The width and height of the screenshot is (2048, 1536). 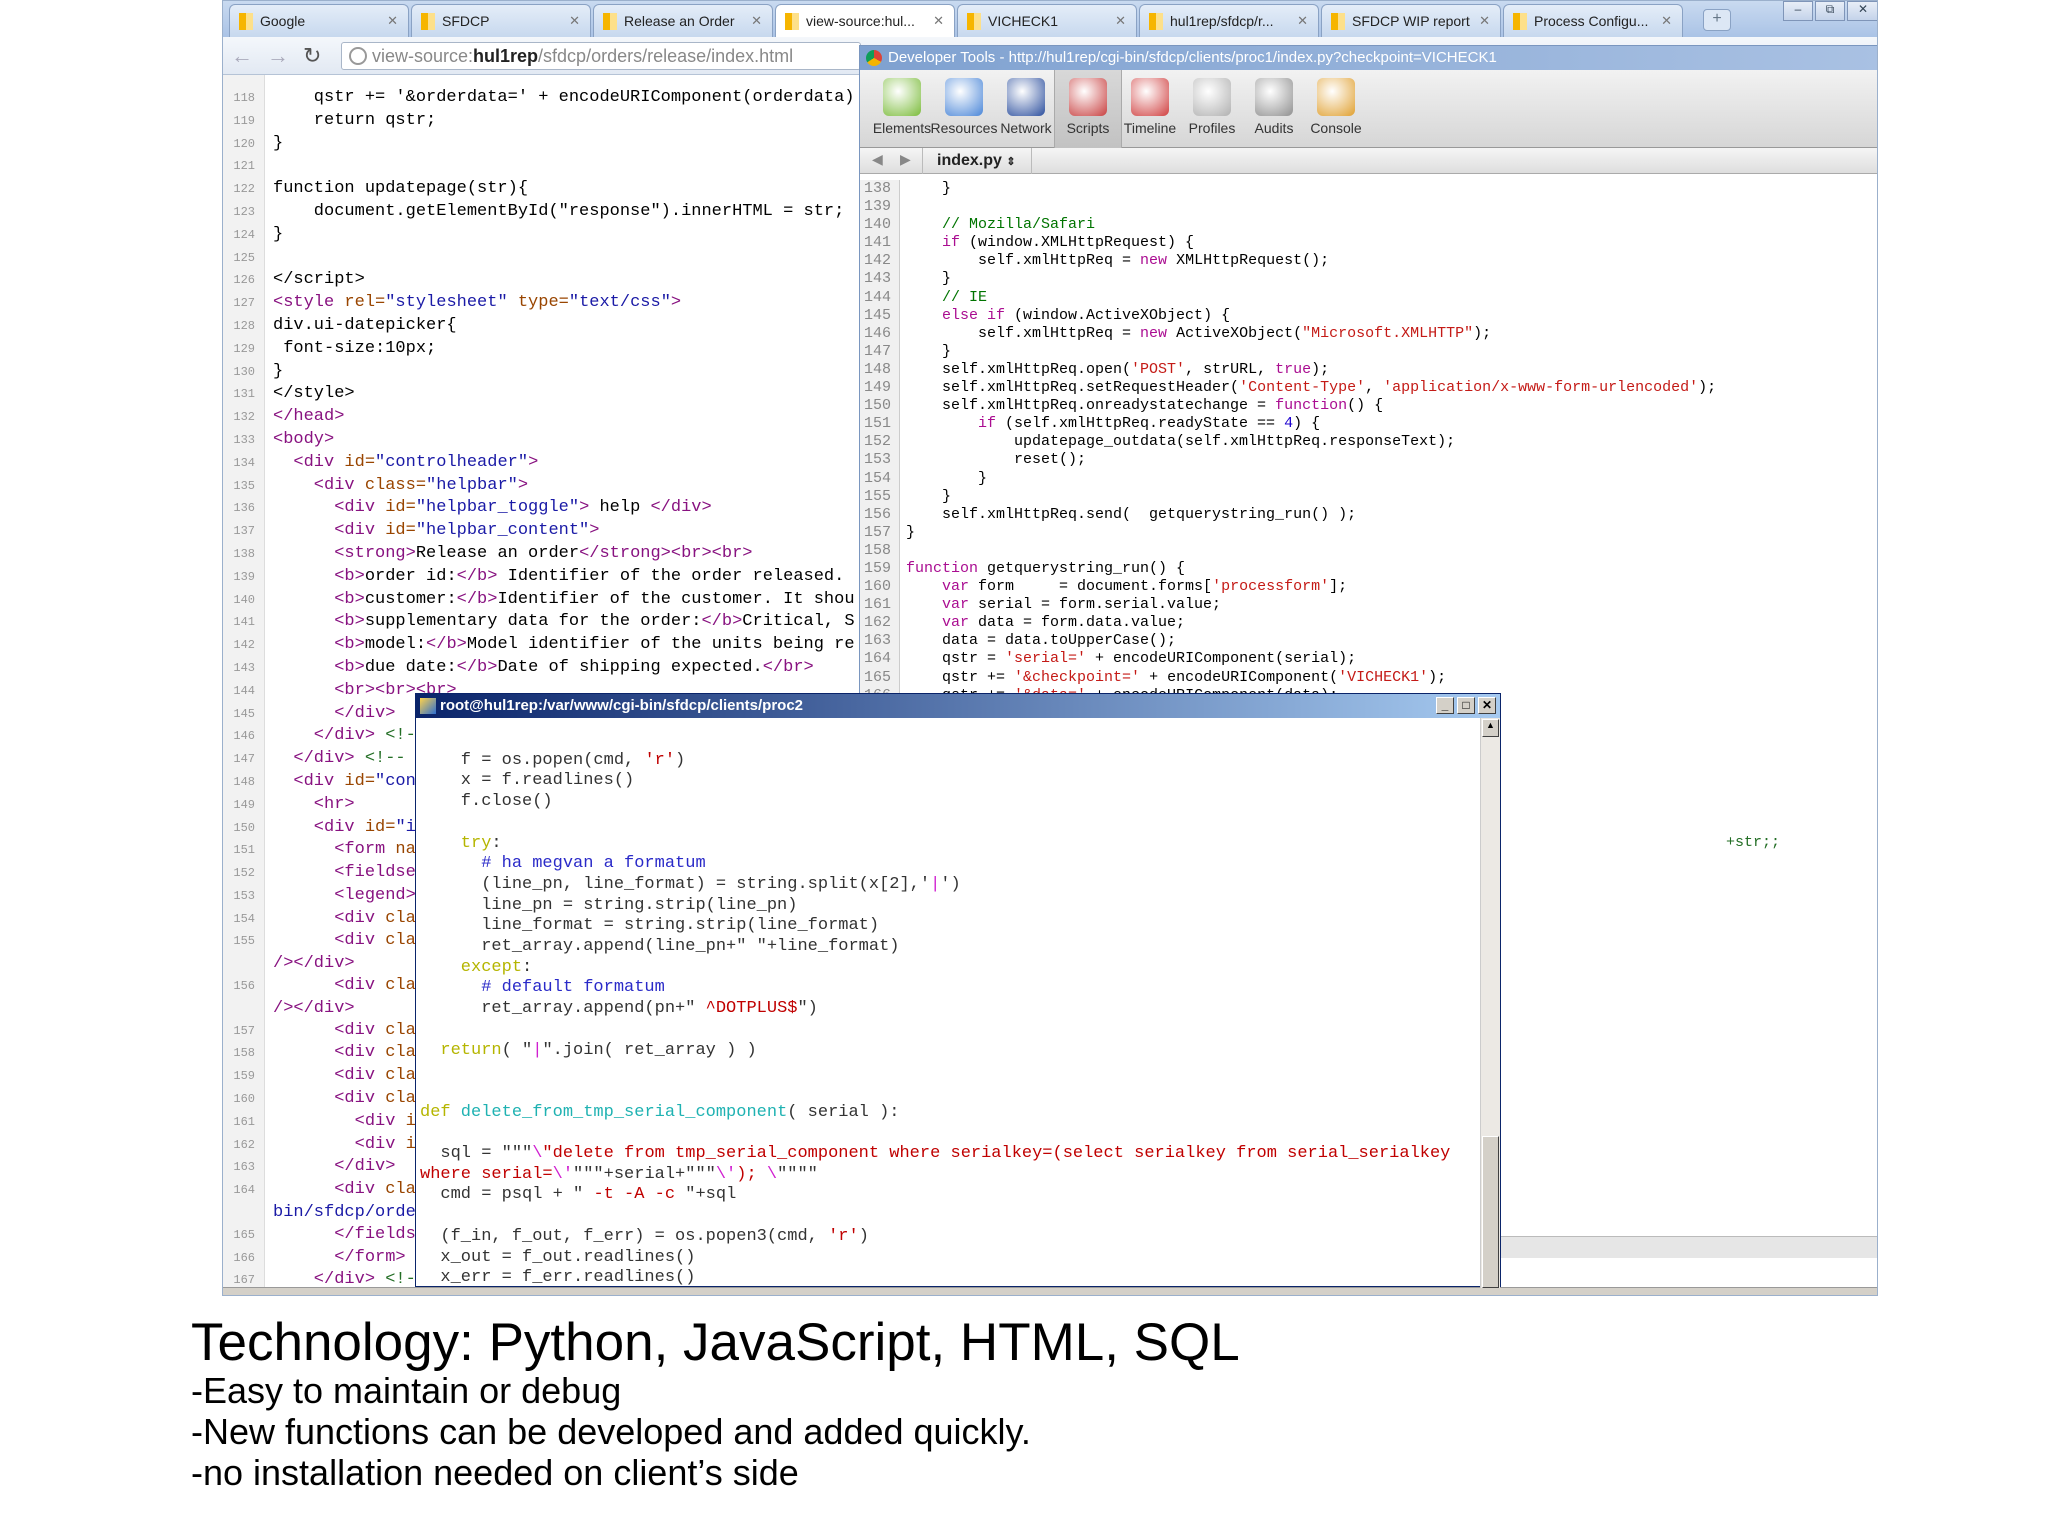 What do you see at coordinates (1274, 109) in the screenshot?
I see `devtools-tab-audits: Audits` at bounding box center [1274, 109].